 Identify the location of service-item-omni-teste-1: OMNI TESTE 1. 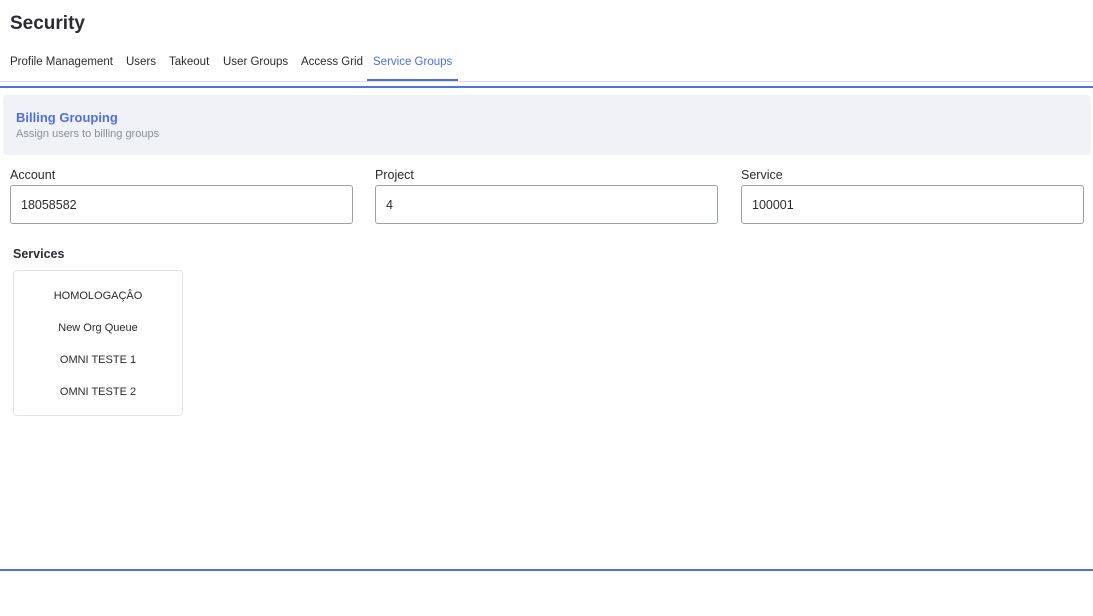
(98, 363).